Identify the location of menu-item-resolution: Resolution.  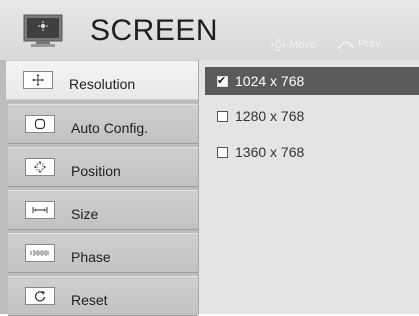
(102, 80).